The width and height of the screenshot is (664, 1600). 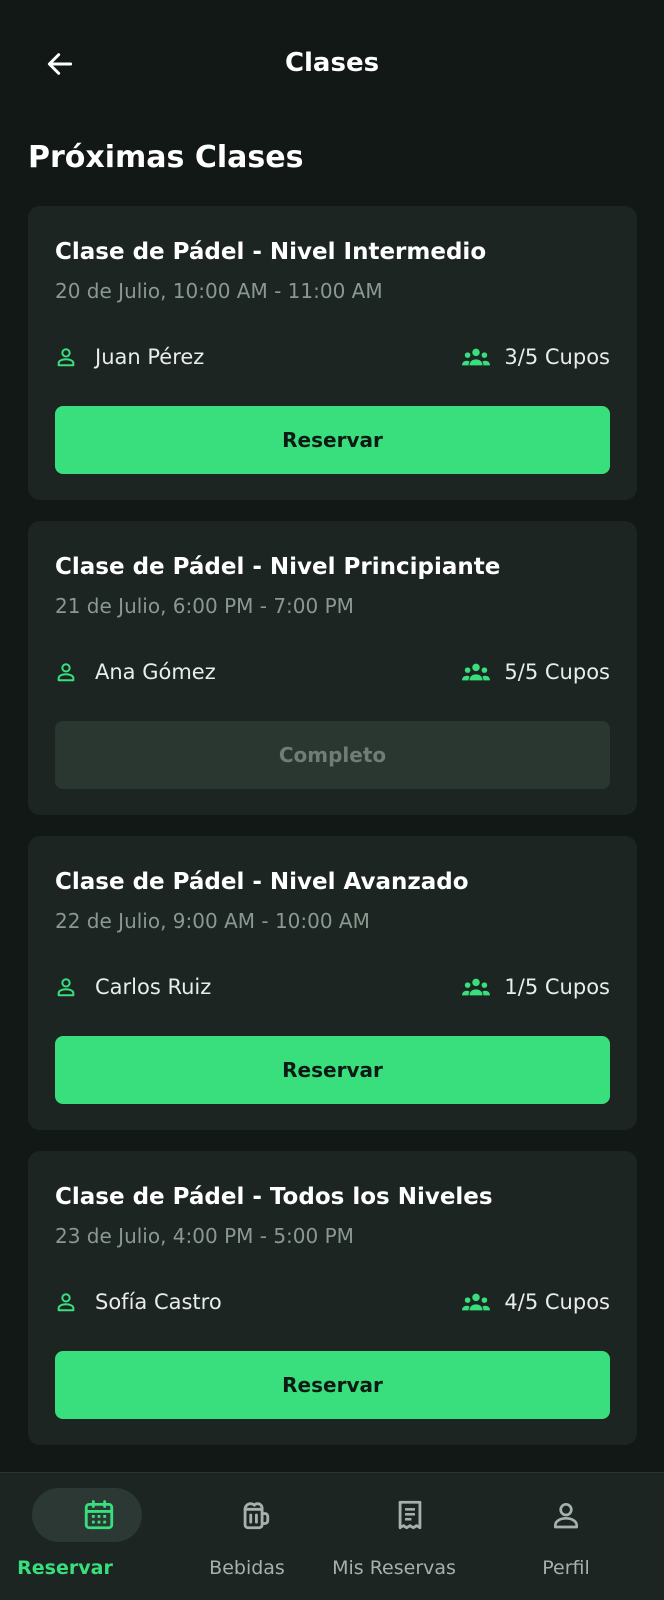 I want to click on class-time: 21 de Julio, 6:00 PM - 7:00 PM, so click(x=204, y=606).